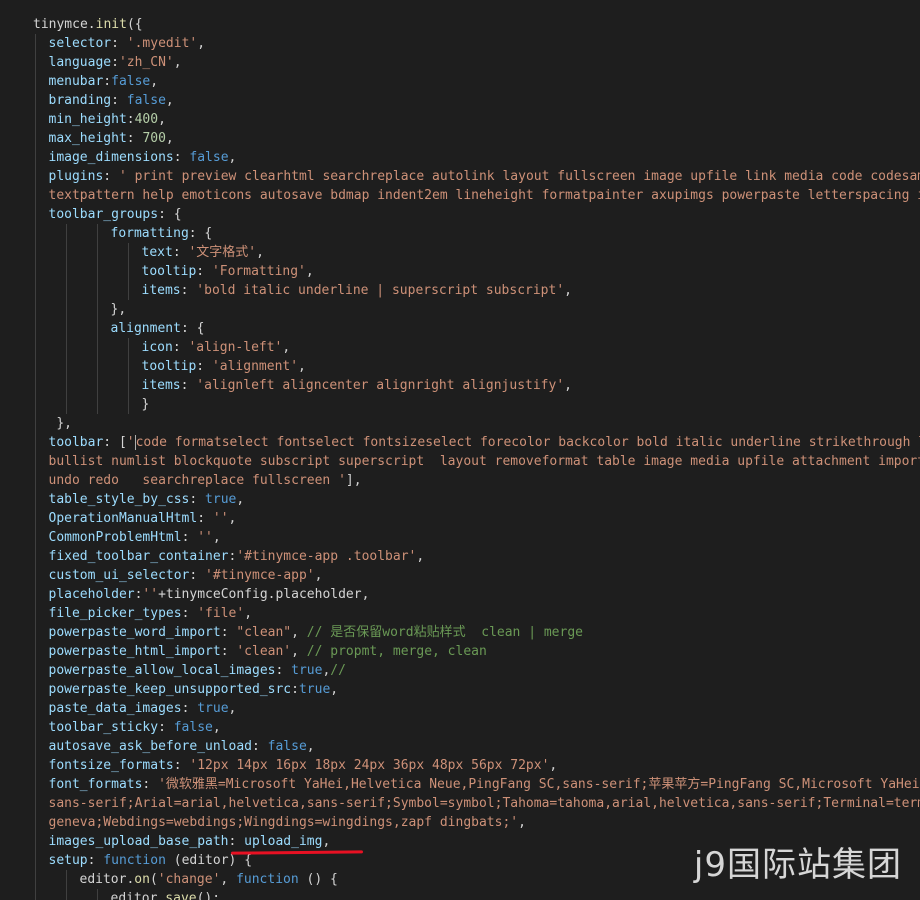 Image resolution: width=920 pixels, height=900 pixels. Describe the element at coordinates (460, 499) in the screenshot. I see `code-line: table_style_by_css: true,` at that location.